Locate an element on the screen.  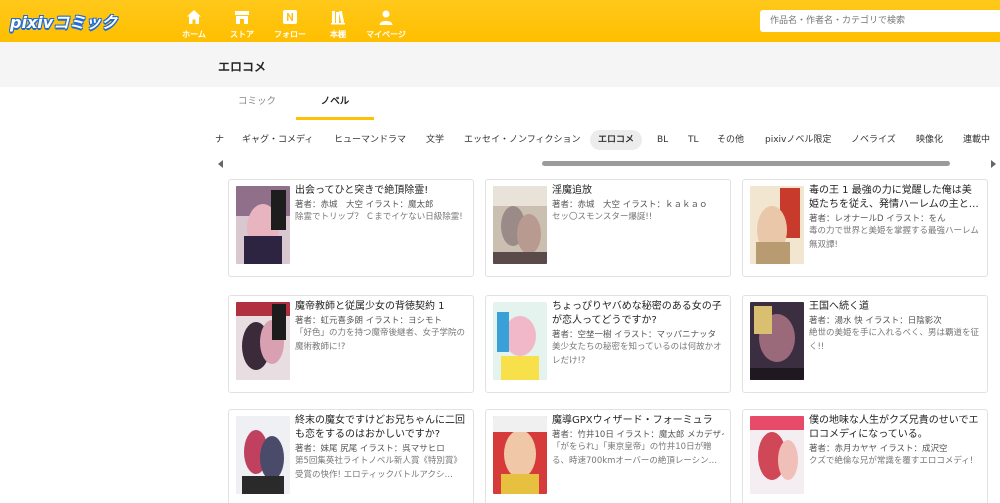
genre-chip: 連載中 is located at coordinates (976, 140).